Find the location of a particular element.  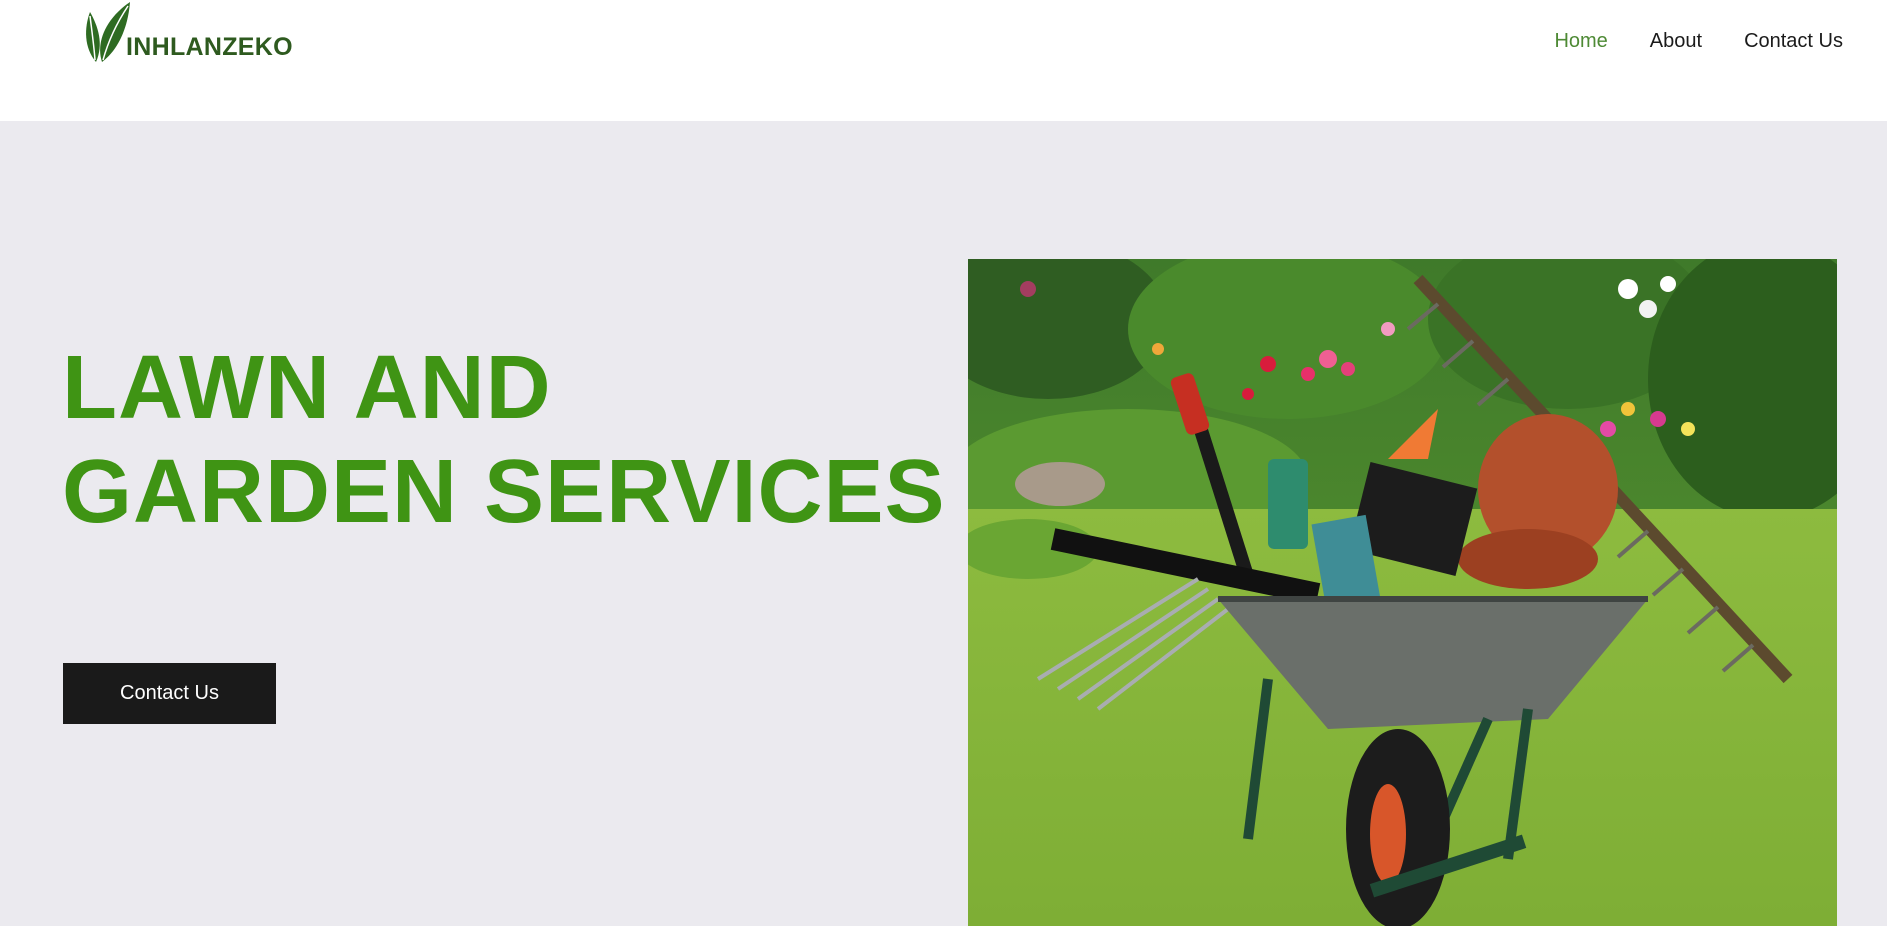

brand-name: INHLANZEKO is located at coordinates (209, 47).